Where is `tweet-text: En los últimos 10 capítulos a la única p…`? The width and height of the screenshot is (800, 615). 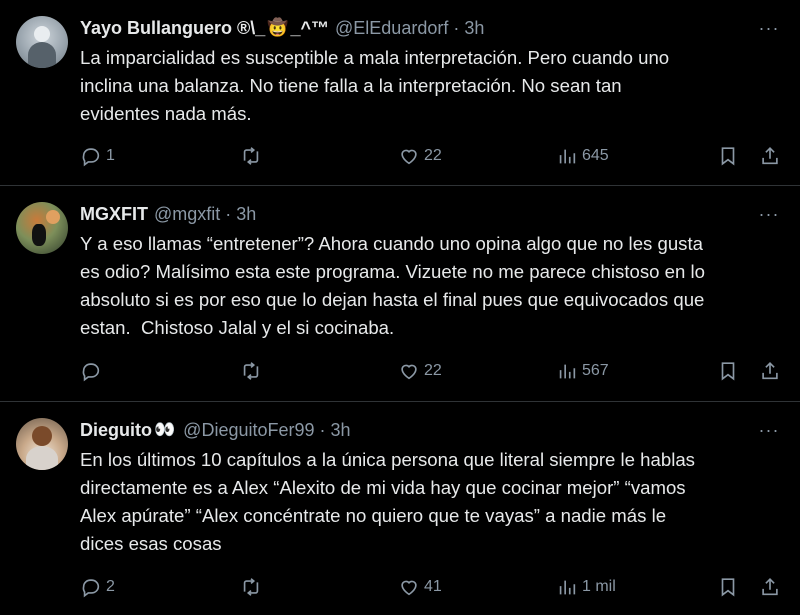 tweet-text: En los últimos 10 capítulos a la única p… is located at coordinates (387, 501).